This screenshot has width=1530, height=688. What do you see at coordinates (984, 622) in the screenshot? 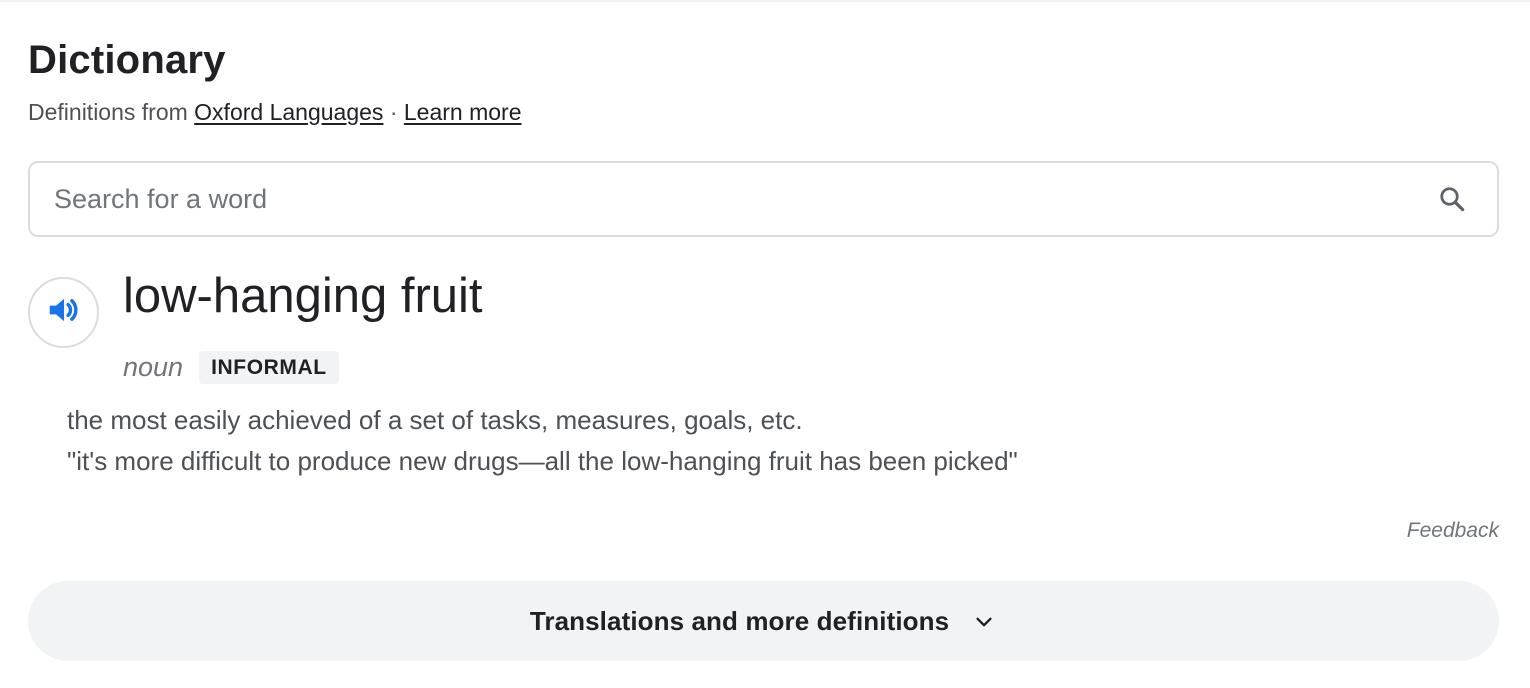
I see `chevron-down-icon` at bounding box center [984, 622].